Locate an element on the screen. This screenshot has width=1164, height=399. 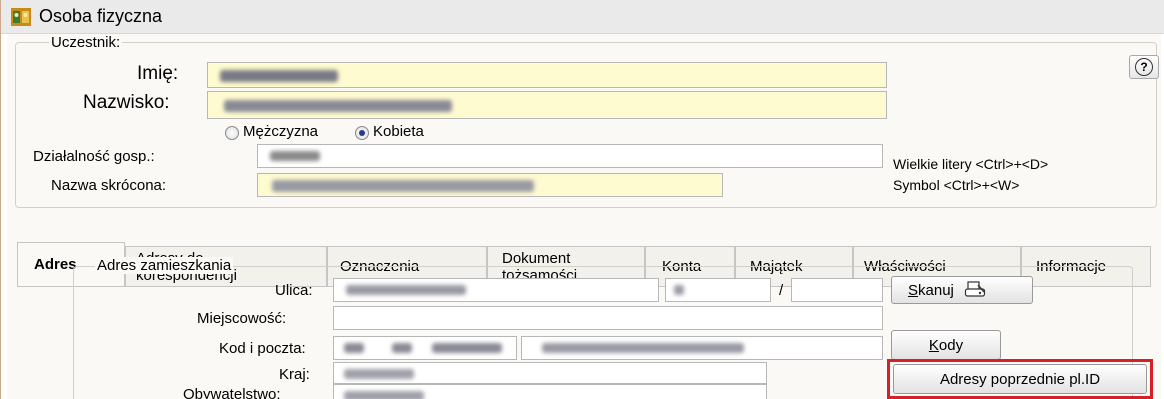
street-input is located at coordinates (496, 290).